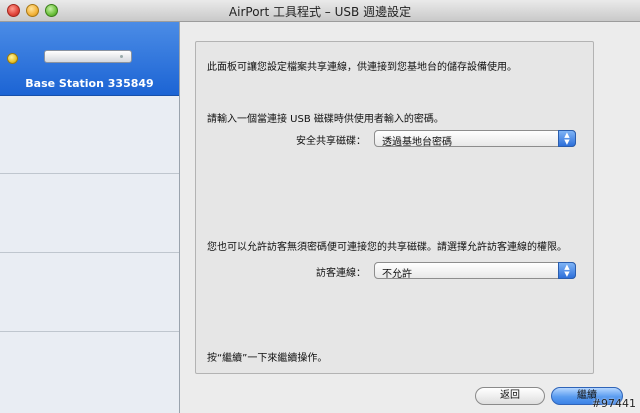 Image resolution: width=640 pixels, height=413 pixels. I want to click on status-indicator-icon, so click(12, 58).